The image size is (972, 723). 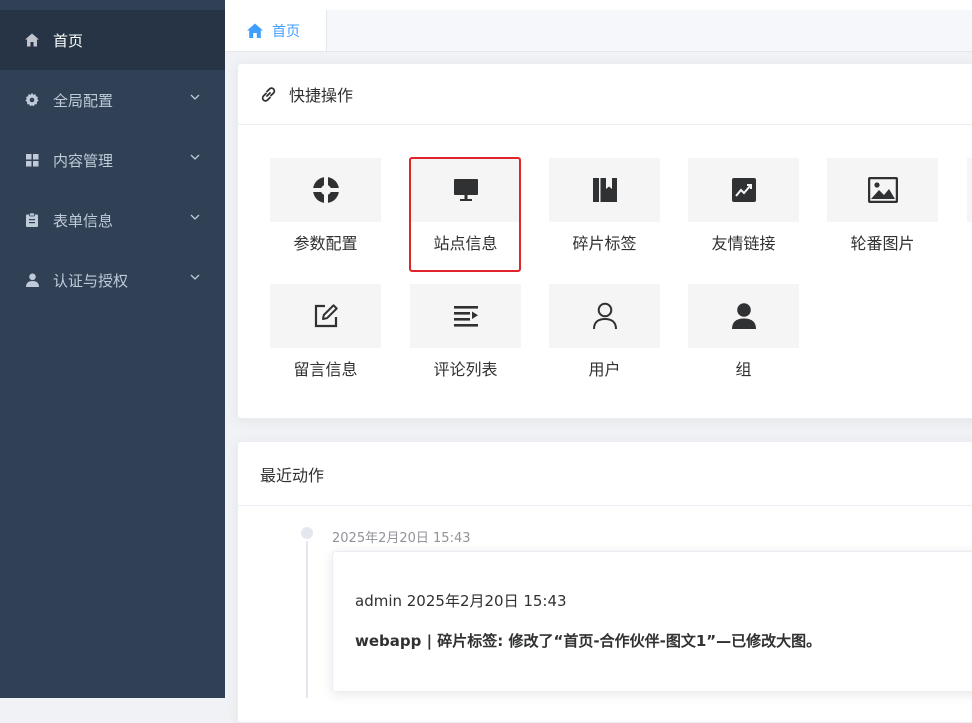 I want to click on sidebar-item-label: 首页, so click(x=68, y=40).